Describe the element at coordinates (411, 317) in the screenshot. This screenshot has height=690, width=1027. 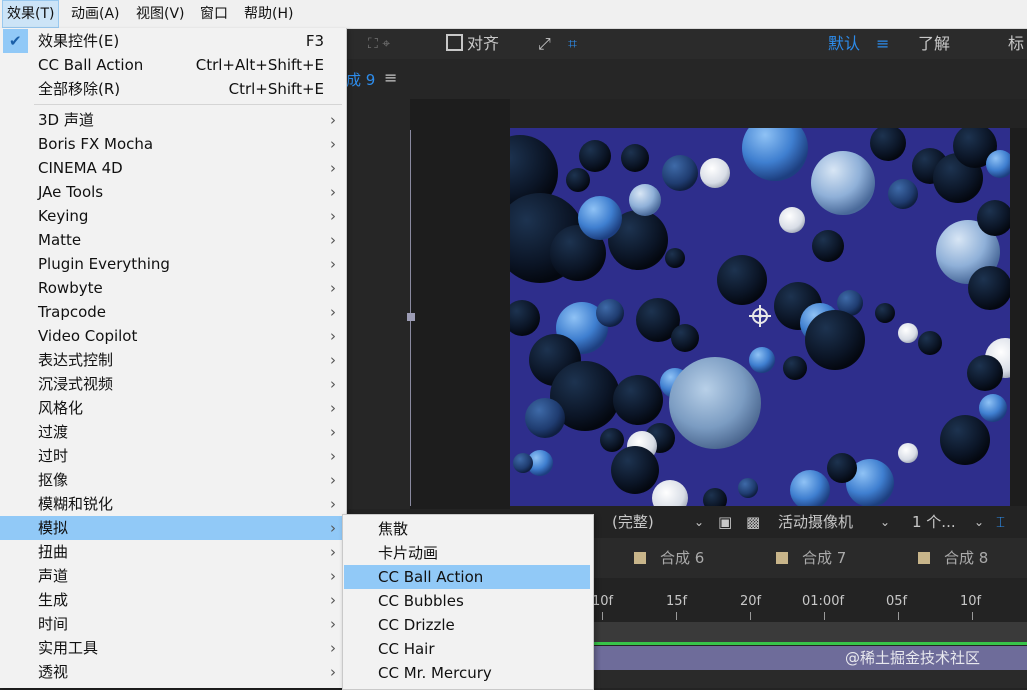
I see `divider-handle` at that location.